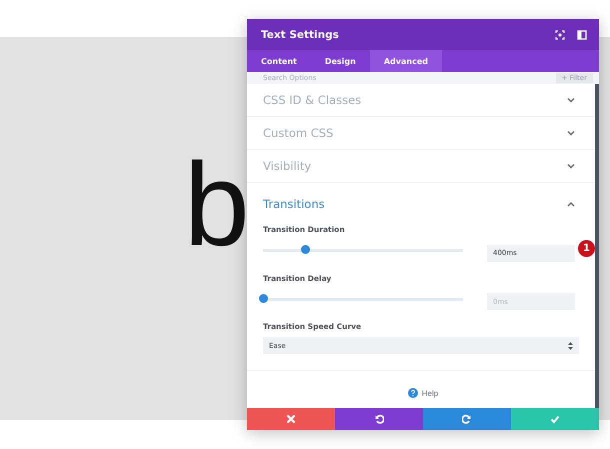 The image size is (610, 449). What do you see at coordinates (582, 35) in the screenshot?
I see `sidebar-icon` at bounding box center [582, 35].